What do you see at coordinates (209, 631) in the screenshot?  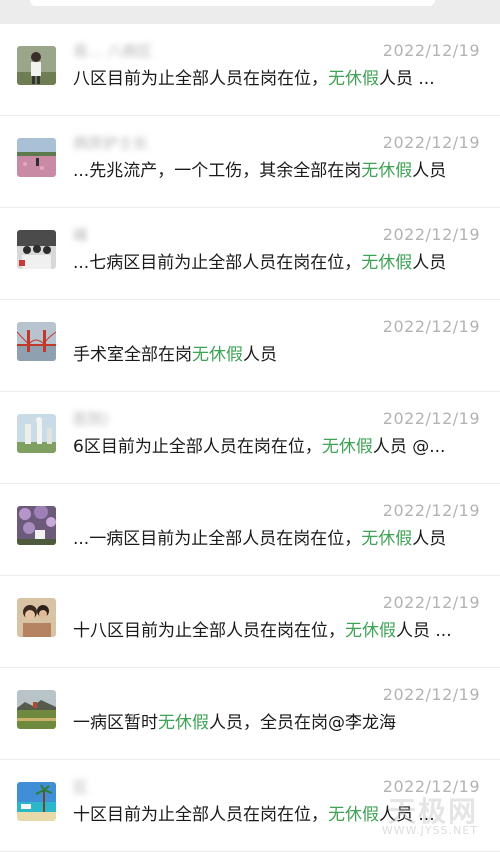 I see `preview-text: 十八区目前为止全部人员在岗在位，` at bounding box center [209, 631].